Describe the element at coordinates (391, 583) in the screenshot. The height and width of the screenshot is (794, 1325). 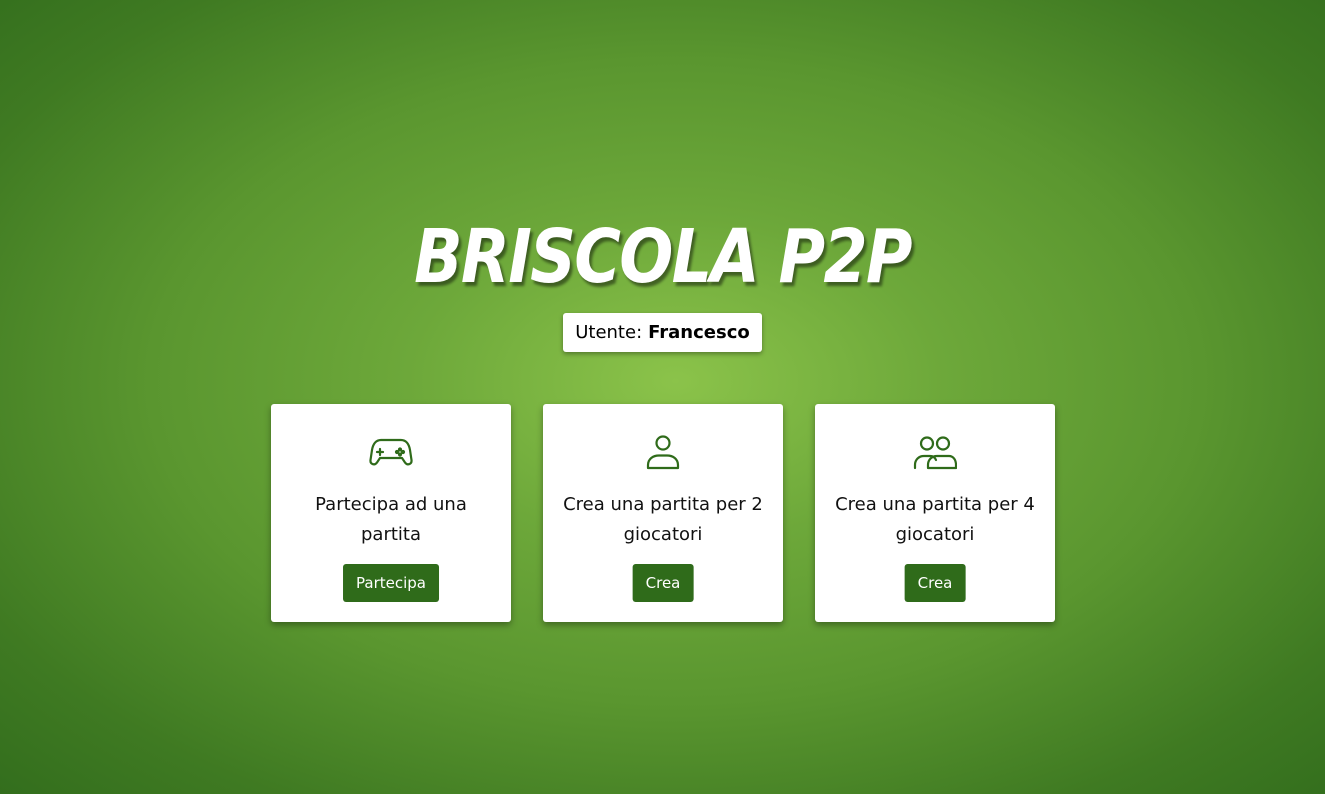
I see `join-game-button: Partecipa` at that location.